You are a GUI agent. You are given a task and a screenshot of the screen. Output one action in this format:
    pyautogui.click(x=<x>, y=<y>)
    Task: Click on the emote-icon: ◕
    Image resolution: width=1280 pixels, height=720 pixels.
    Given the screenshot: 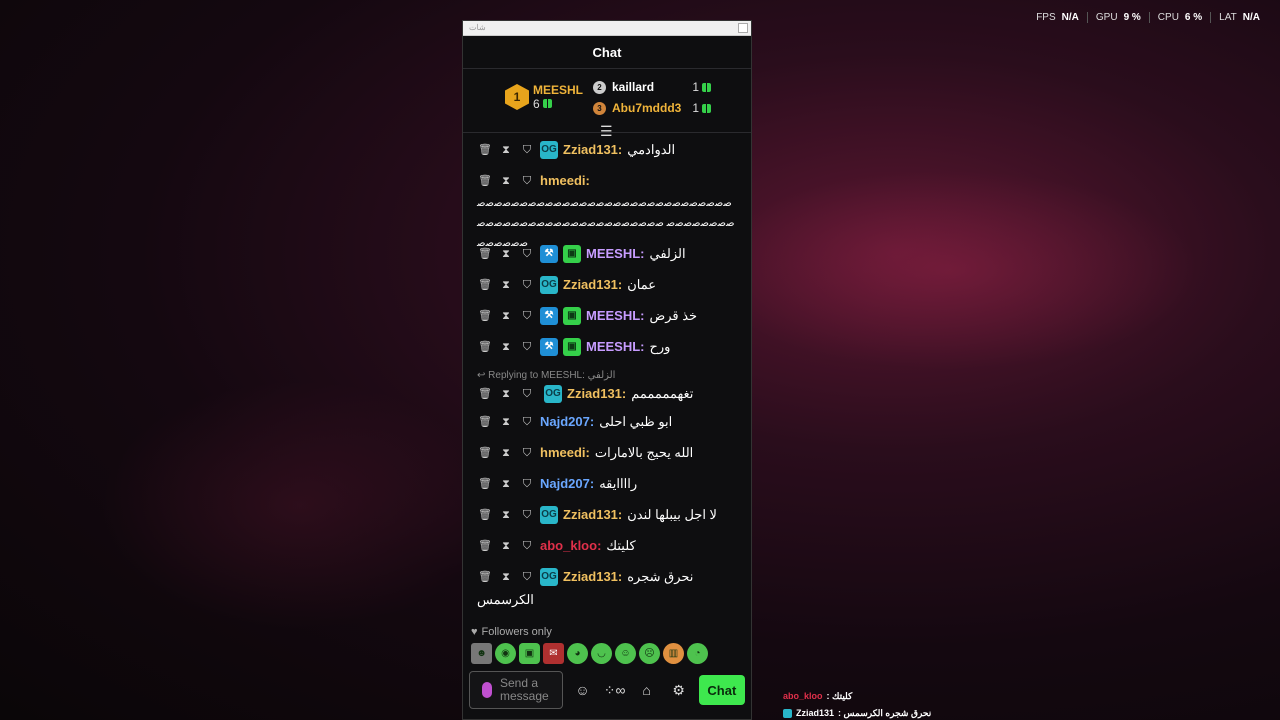 What is the action you would take?
    pyautogui.click(x=577, y=653)
    